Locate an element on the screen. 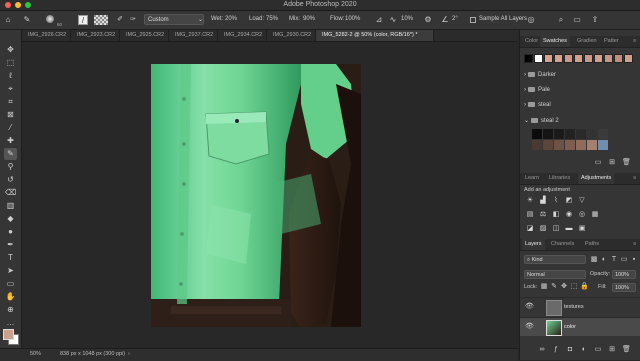  swatch-group-darker: › Darker is located at coordinates (540, 75).